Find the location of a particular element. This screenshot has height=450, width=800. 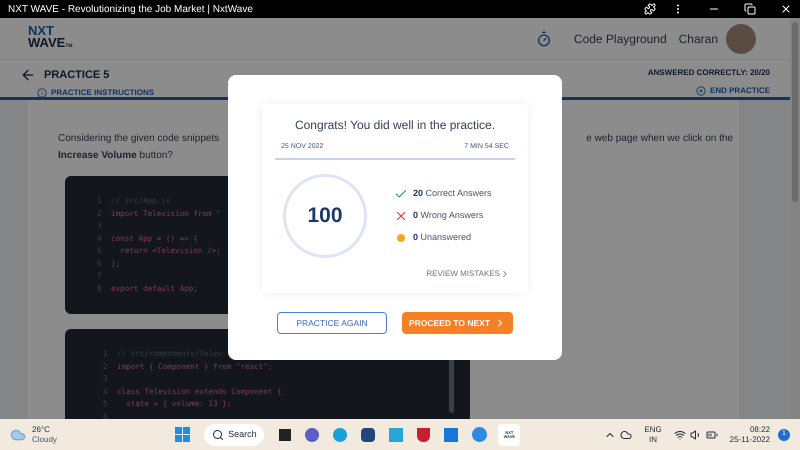

back-icon is located at coordinates (28, 75).